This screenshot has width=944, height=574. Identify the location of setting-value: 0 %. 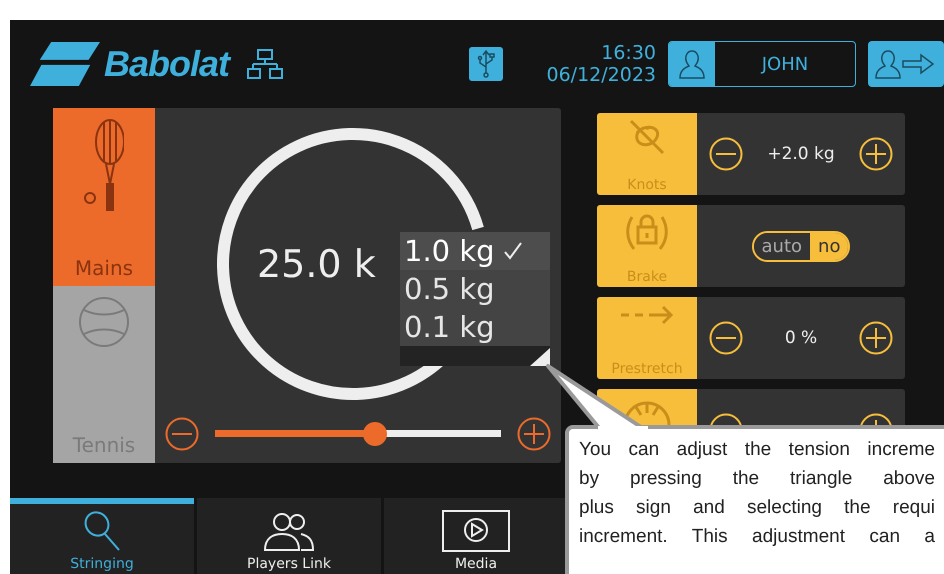
(801, 338).